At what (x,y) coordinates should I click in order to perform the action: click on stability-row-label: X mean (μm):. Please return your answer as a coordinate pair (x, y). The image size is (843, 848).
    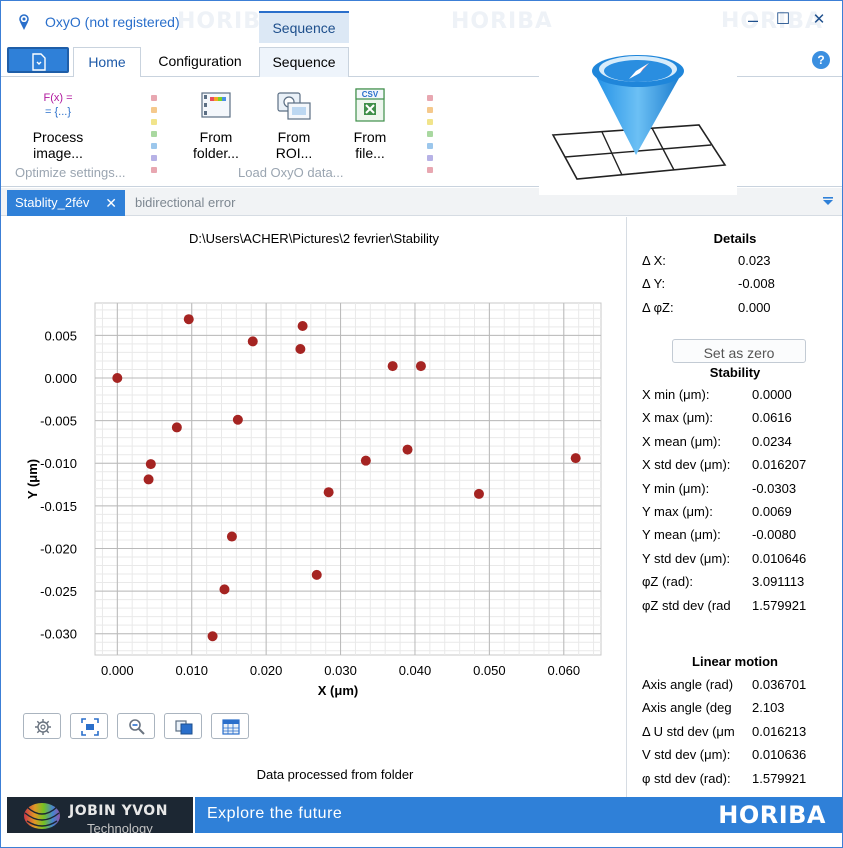
    Looking at the image, I should click on (682, 441).